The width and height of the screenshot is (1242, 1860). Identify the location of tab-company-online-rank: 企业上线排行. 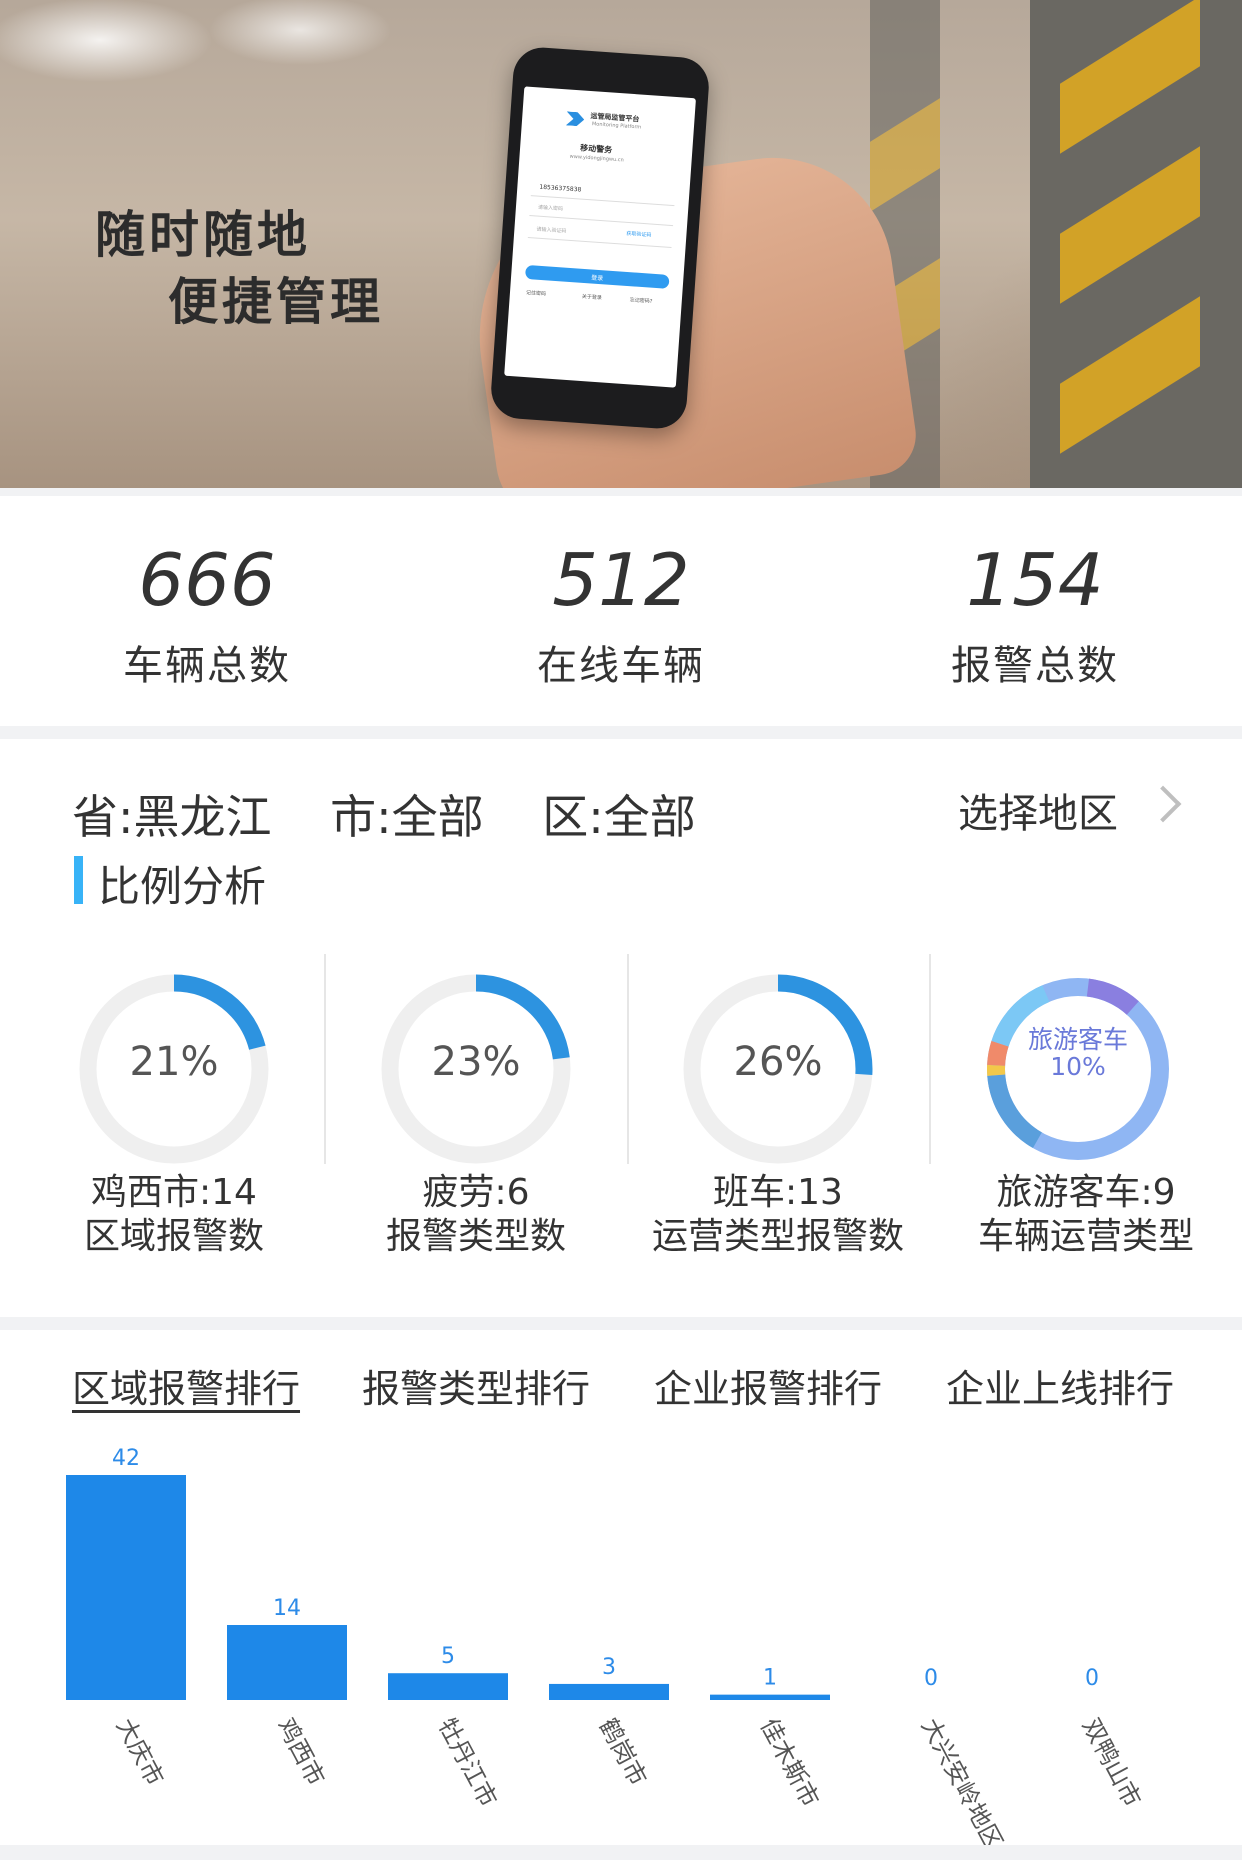
(1060, 1385).